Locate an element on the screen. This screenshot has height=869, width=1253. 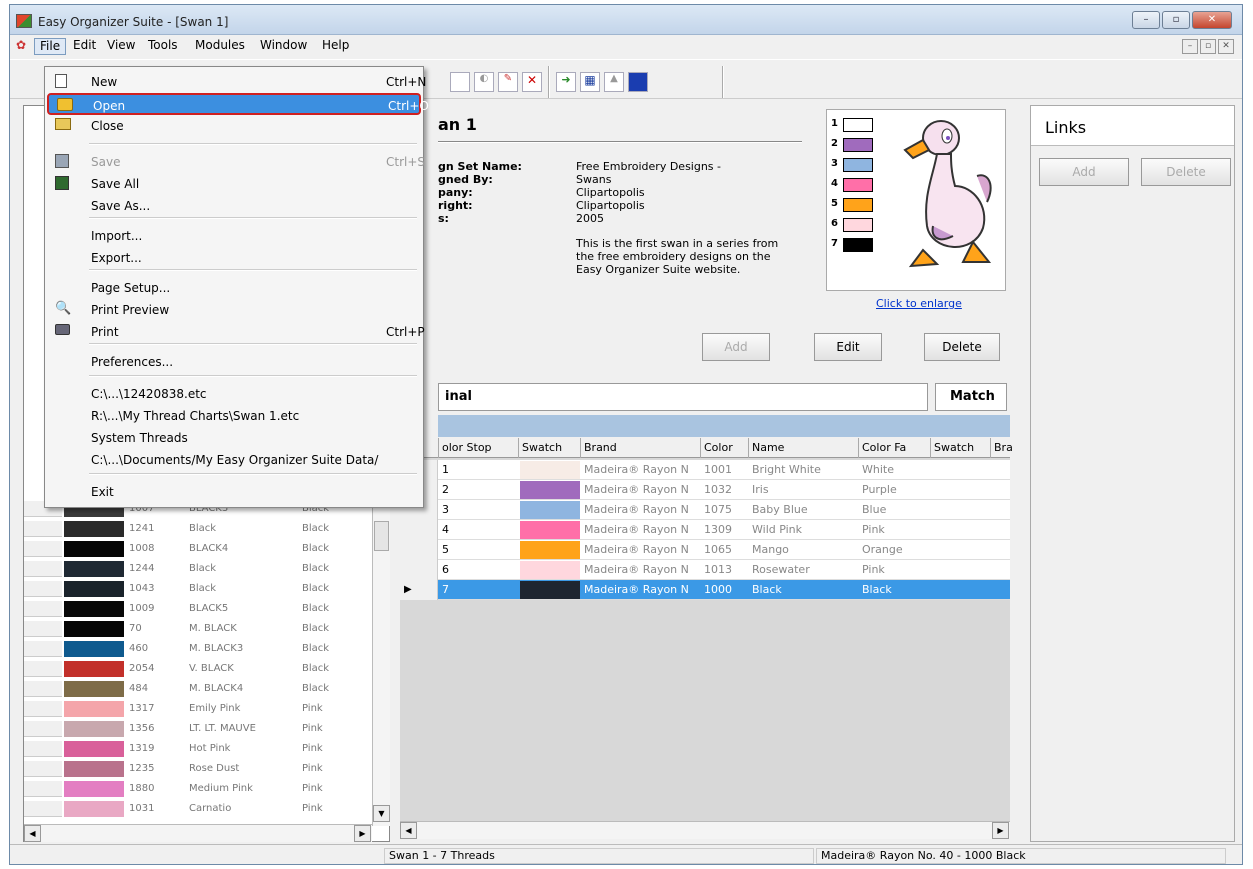
menu-file: File is located at coordinates (50, 46).